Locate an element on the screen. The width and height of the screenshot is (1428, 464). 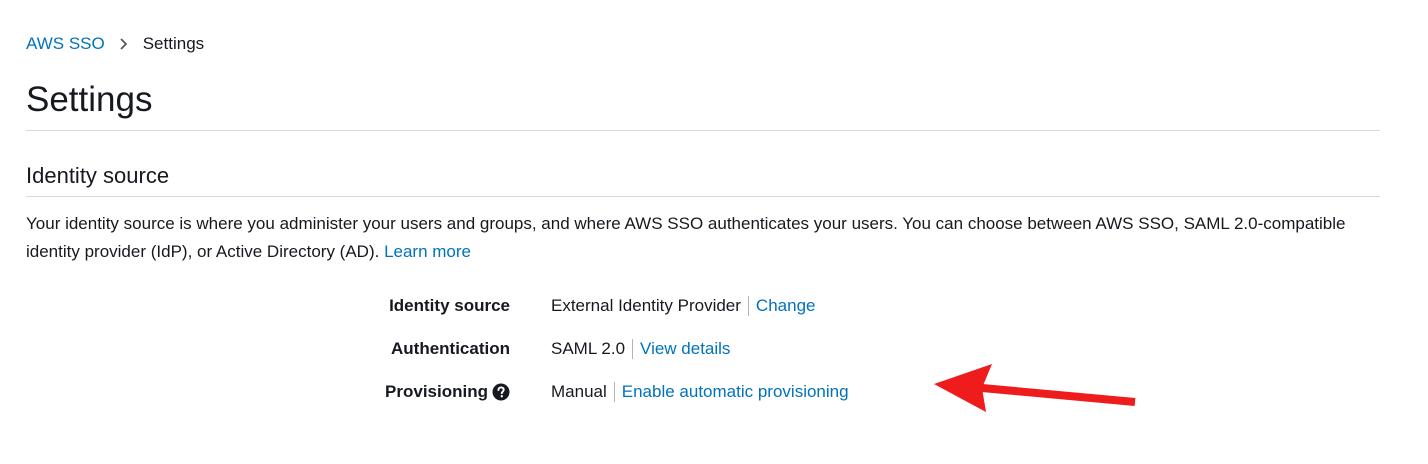
title-divider is located at coordinates (703, 130).